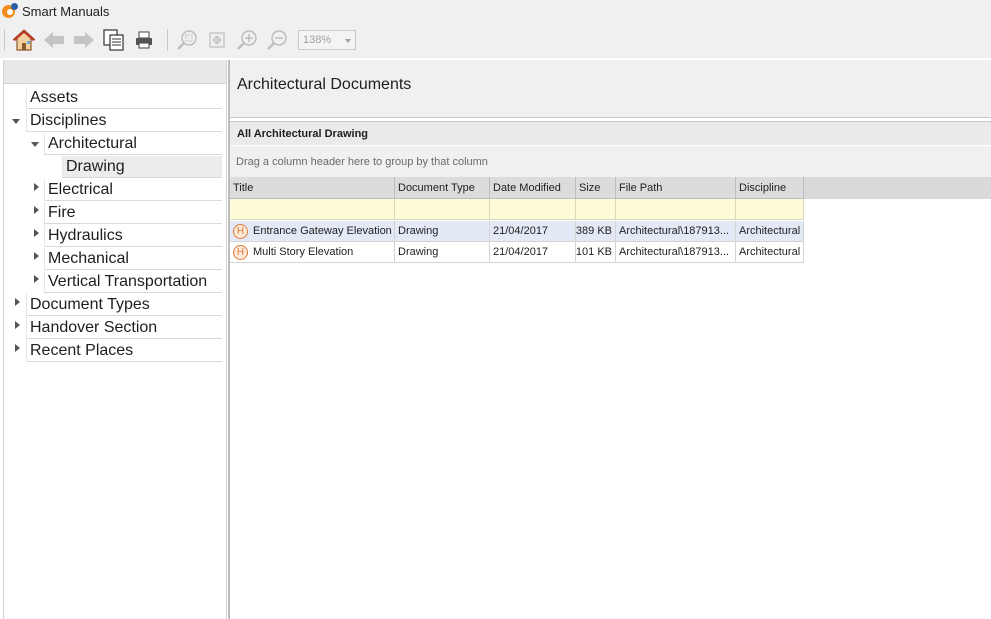 The image size is (991, 619). What do you see at coordinates (770, 188) in the screenshot?
I see `column-header-discipline: Discipline` at bounding box center [770, 188].